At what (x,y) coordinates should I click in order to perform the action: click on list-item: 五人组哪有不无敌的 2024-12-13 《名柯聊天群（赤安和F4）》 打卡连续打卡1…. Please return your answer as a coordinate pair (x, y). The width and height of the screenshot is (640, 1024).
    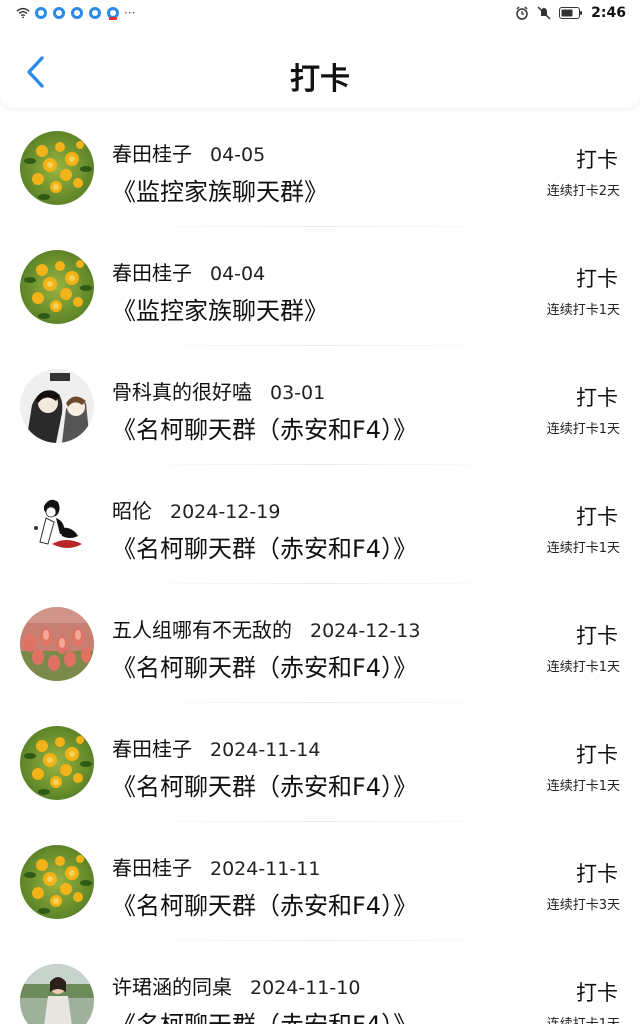
    Looking at the image, I should click on (320, 643).